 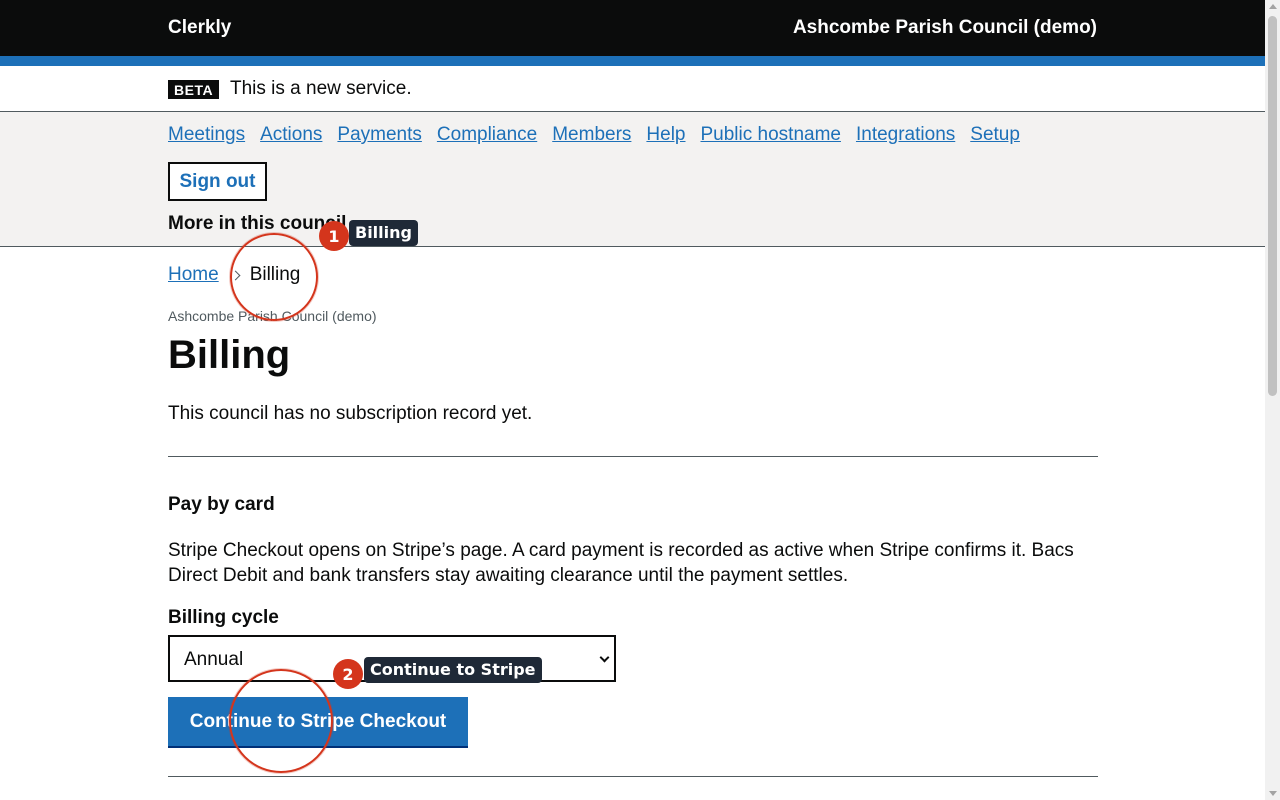 I want to click on marker-number: 1, so click(x=334, y=236).